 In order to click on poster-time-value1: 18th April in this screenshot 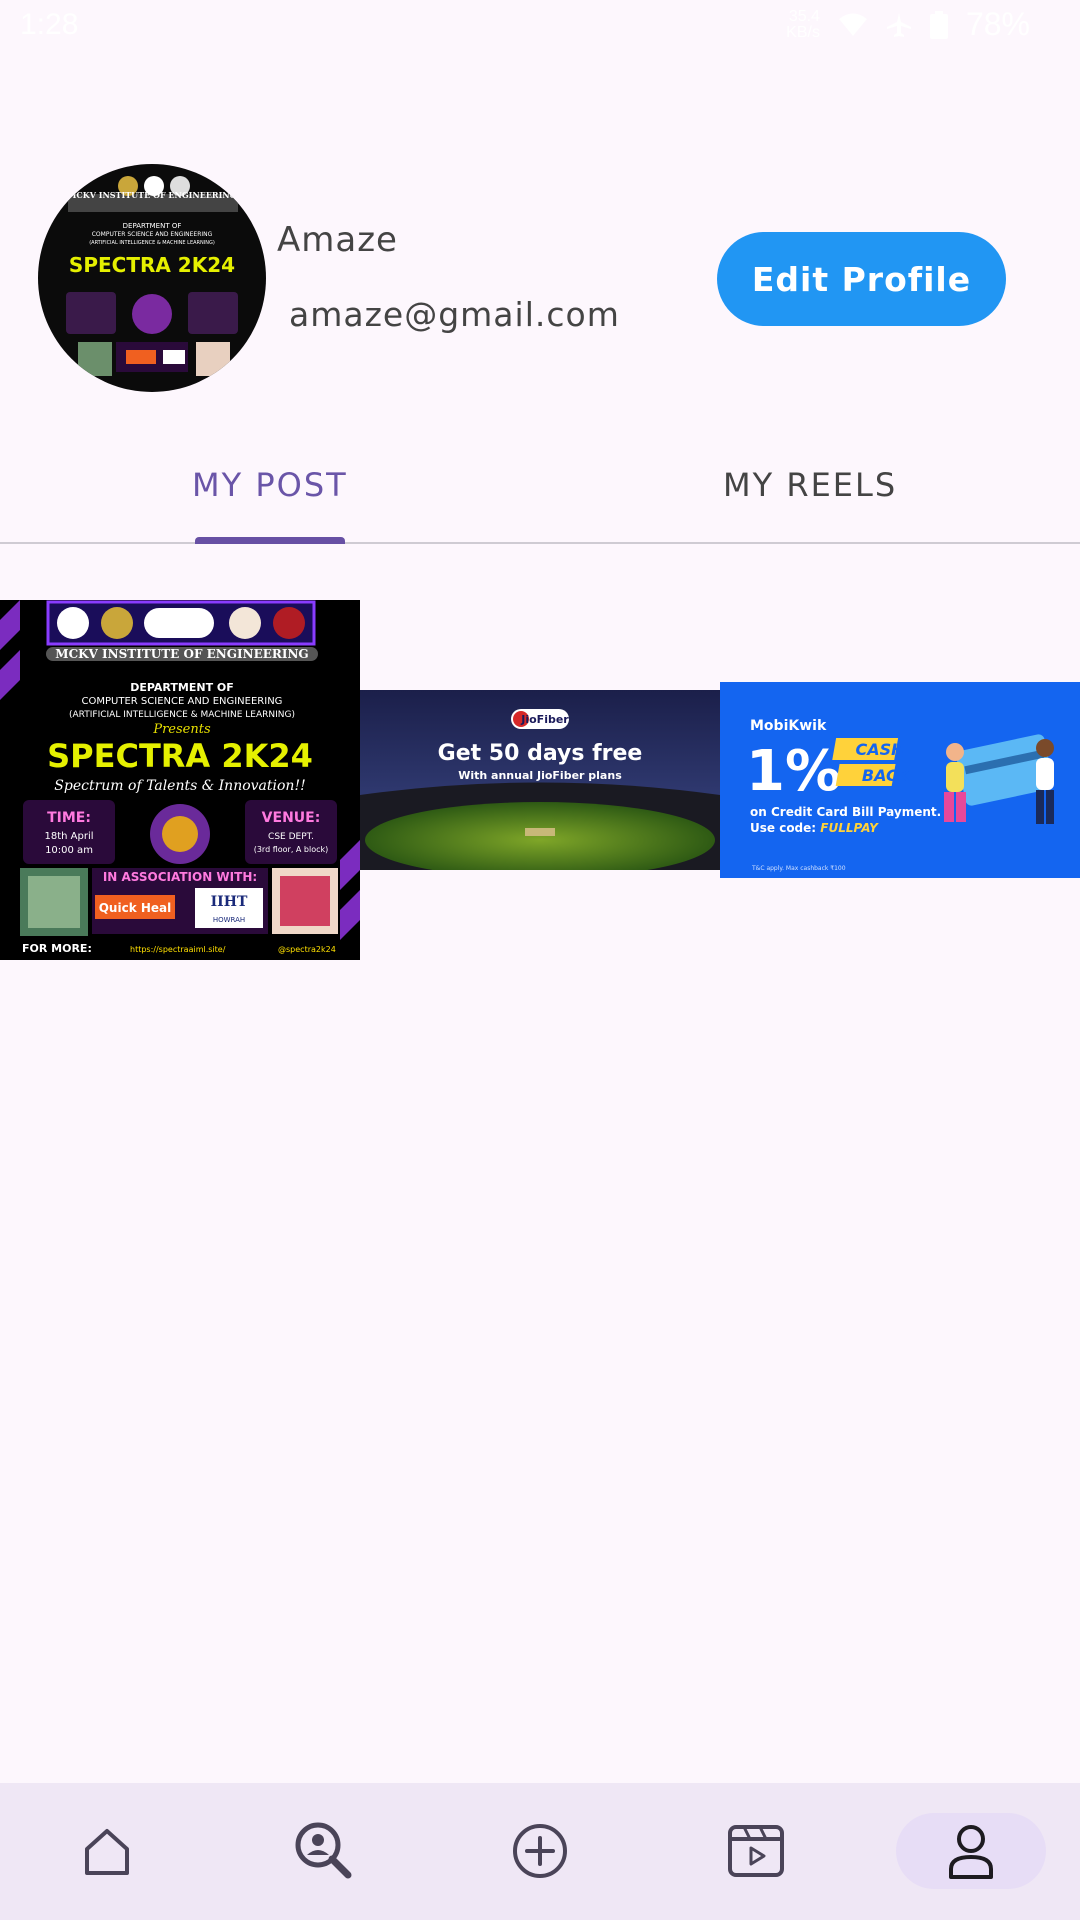, I will do `click(68, 836)`.